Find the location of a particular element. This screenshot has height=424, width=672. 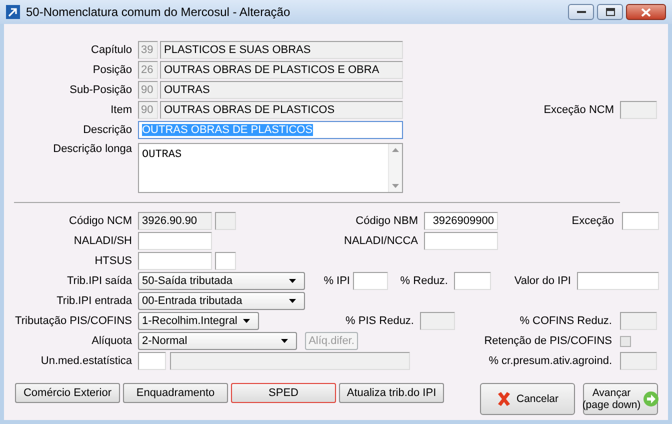

field-label: Código NBM is located at coordinates (386, 221).